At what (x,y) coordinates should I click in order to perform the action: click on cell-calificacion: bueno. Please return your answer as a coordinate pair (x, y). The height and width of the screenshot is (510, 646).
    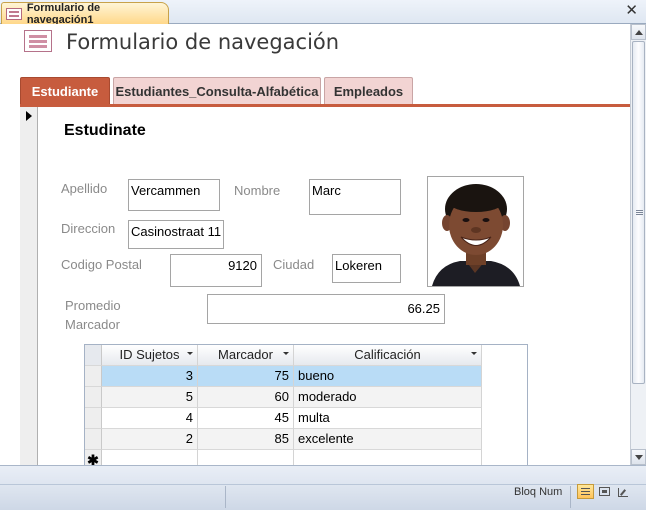
    Looking at the image, I should click on (388, 376).